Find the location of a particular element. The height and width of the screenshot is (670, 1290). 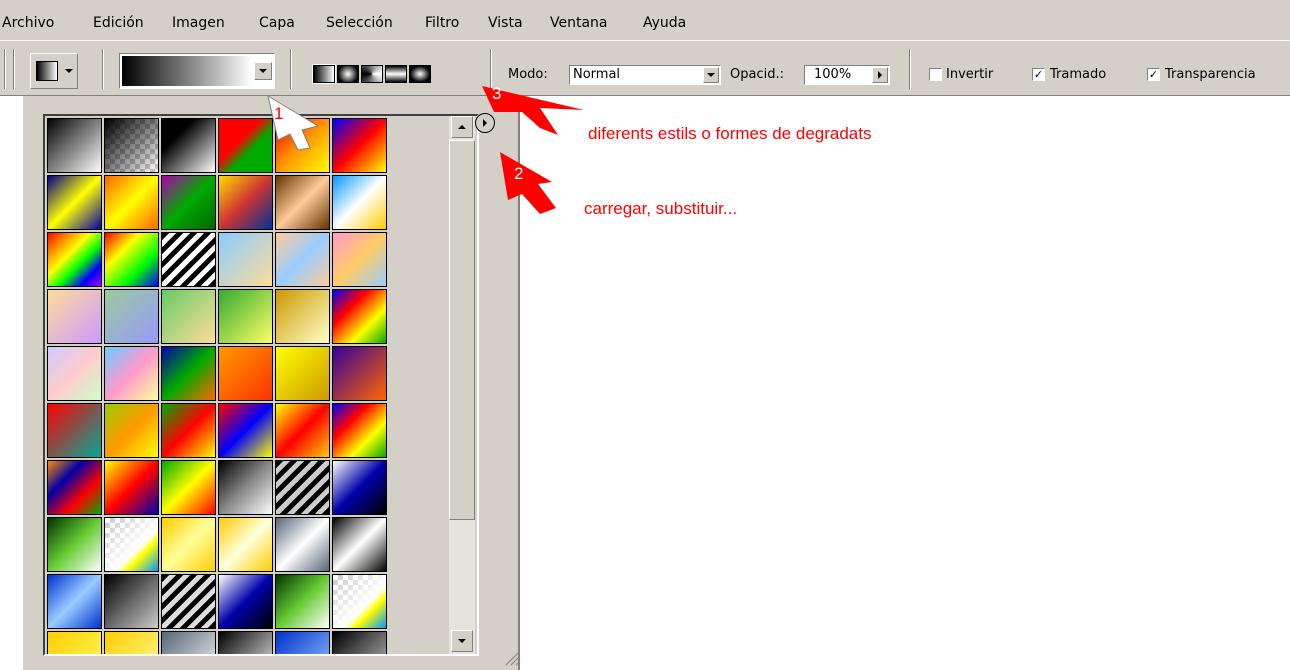

mode-select: Normal is located at coordinates (645, 75).